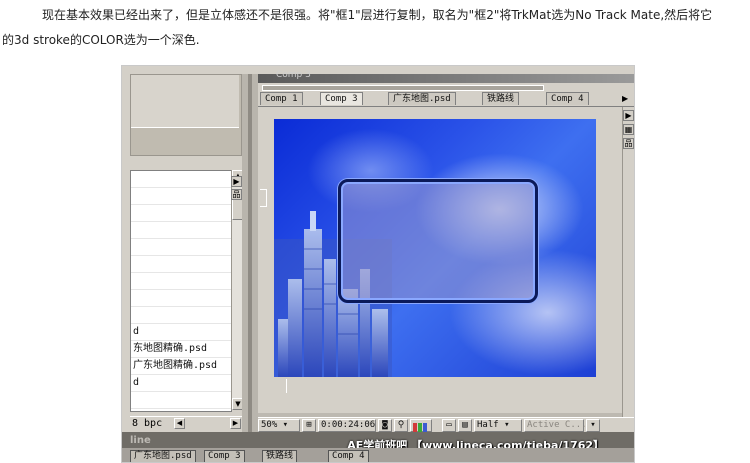  What do you see at coordinates (385, 425) in the screenshot?
I see `snapshot-camera-icon: ◙` at bounding box center [385, 425].